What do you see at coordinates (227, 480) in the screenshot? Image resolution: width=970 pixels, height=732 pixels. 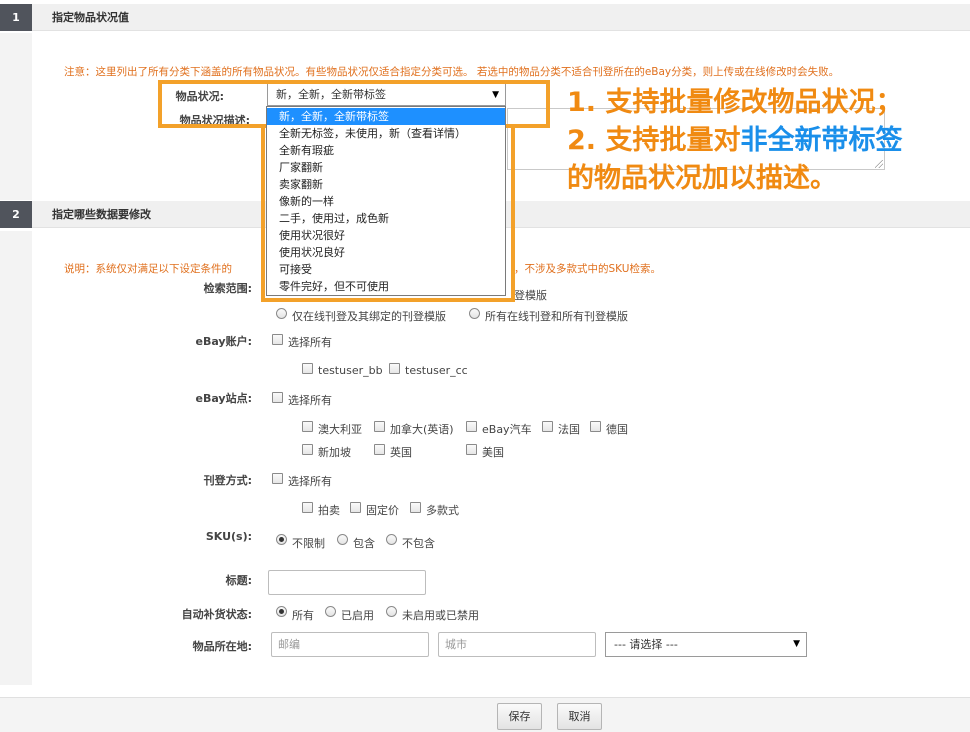 I see `listing-type-label: 刊登方式:` at bounding box center [227, 480].